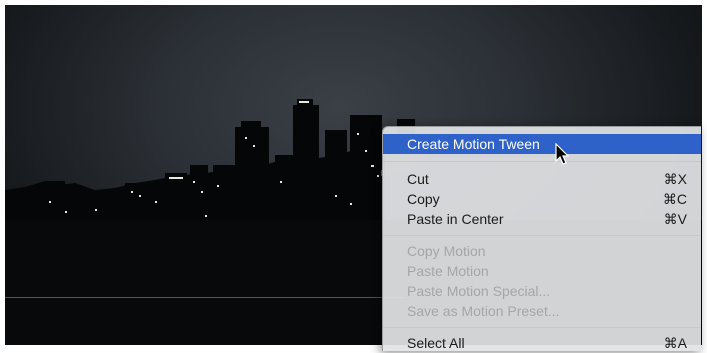 Image resolution: width=707 pixels, height=353 pixels. Describe the element at coordinates (675, 343) in the screenshot. I see `menu-item-shortcut: ⌘A` at that location.